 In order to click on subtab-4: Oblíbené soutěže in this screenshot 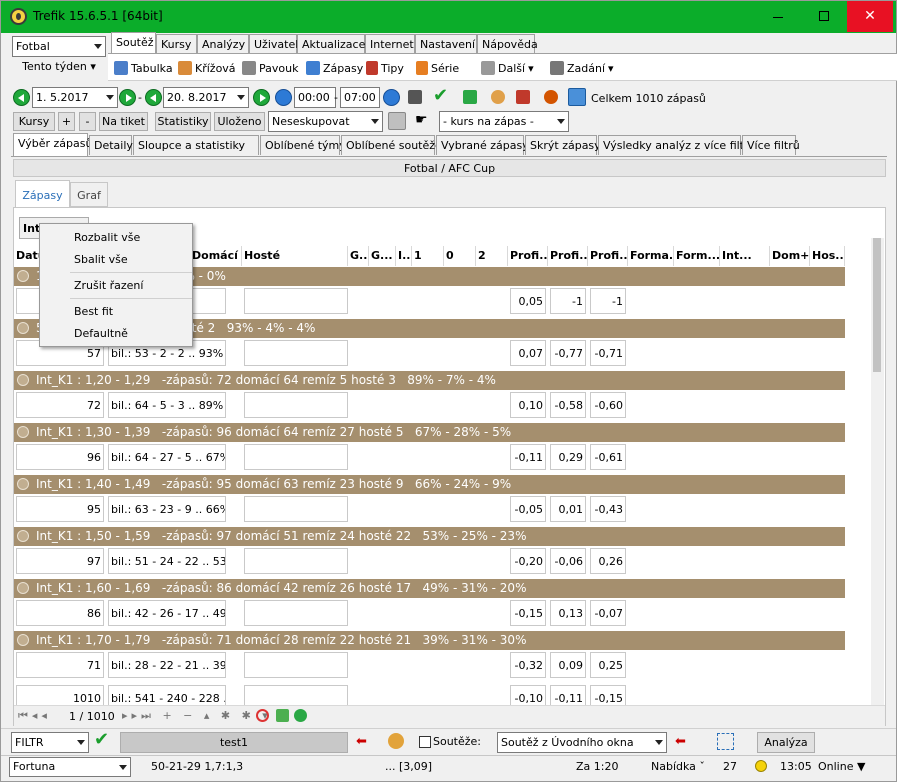, I will do `click(391, 145)`.